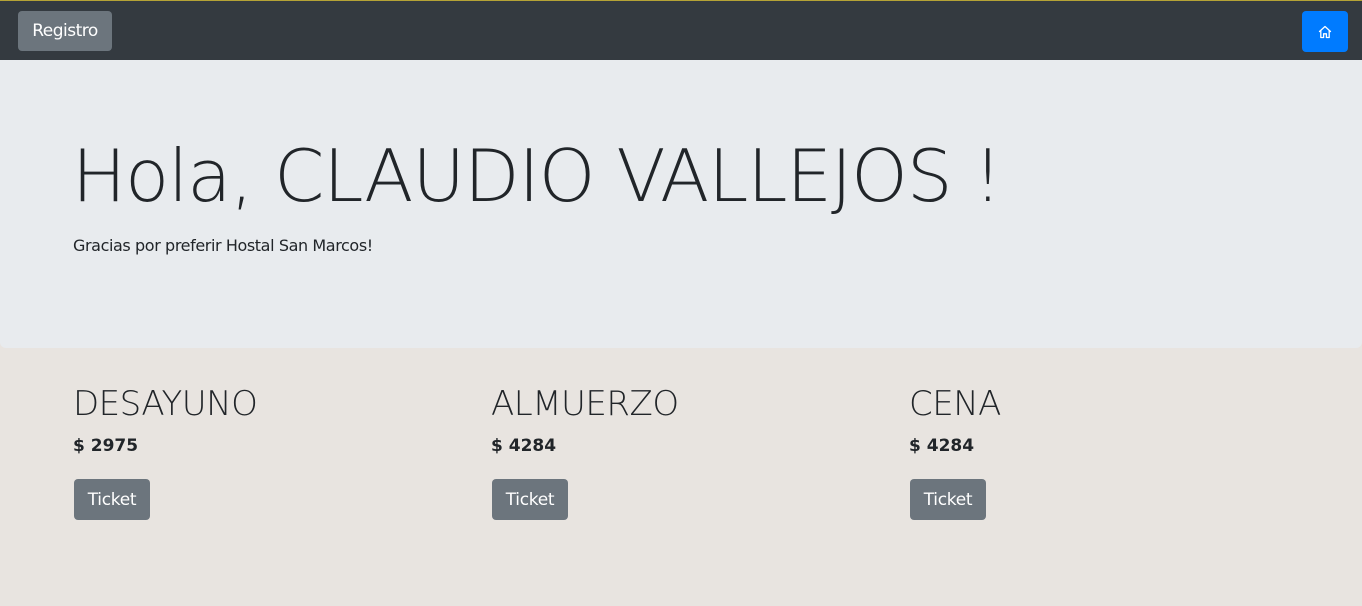  I want to click on meal-price: $ 2975, so click(106, 446).